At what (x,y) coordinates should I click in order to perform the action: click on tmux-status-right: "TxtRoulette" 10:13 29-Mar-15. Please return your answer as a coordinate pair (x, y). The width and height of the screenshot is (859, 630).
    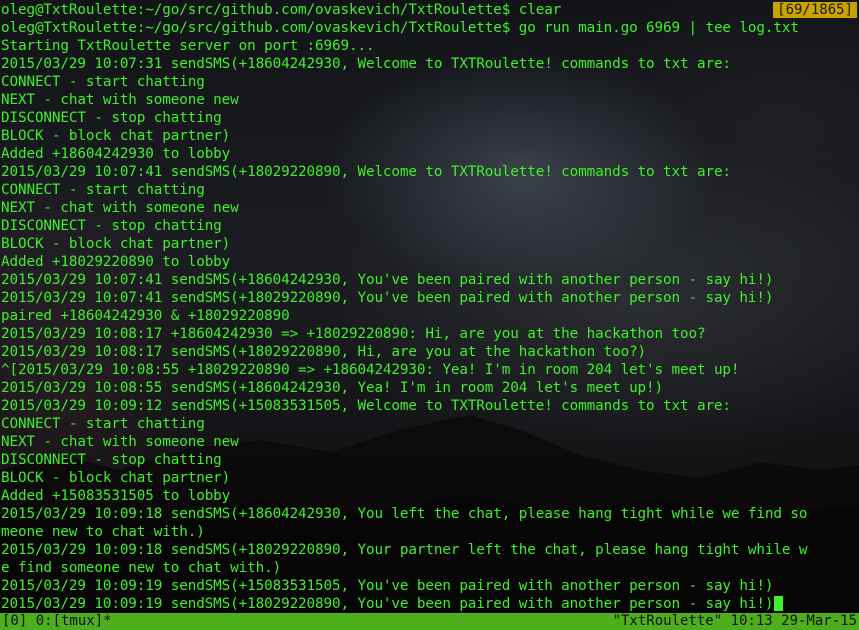
    Looking at the image, I should click on (734, 621).